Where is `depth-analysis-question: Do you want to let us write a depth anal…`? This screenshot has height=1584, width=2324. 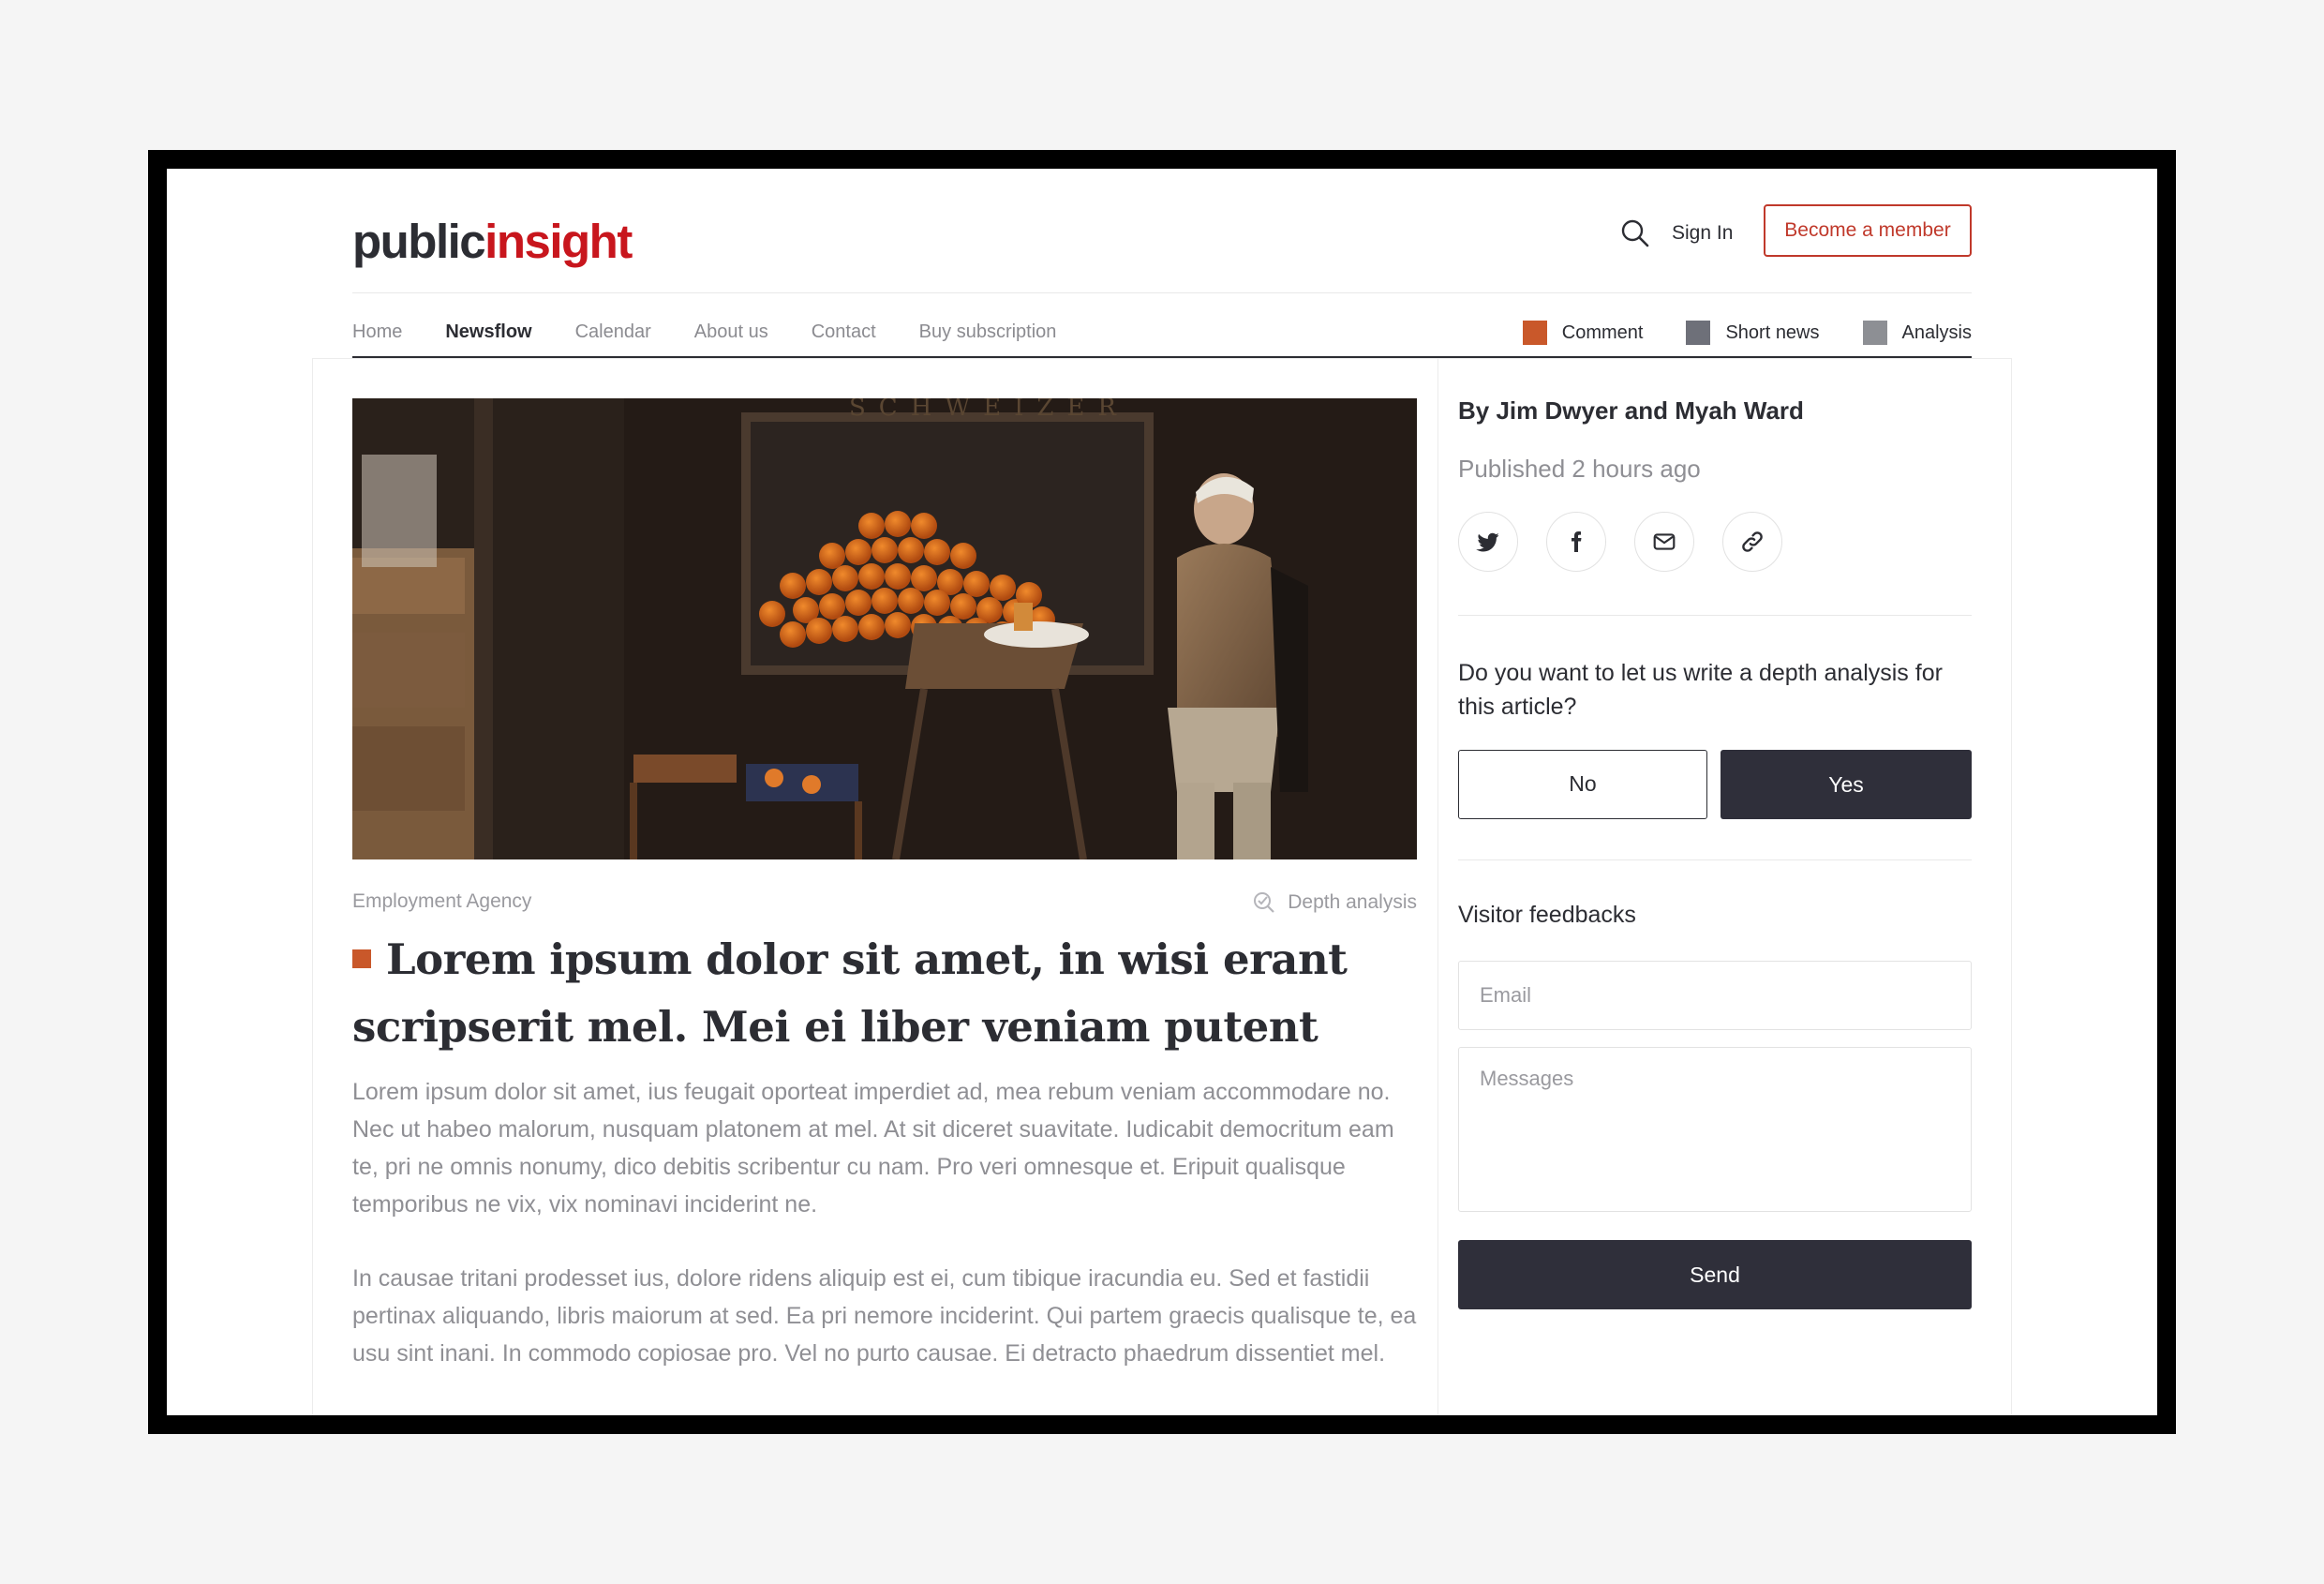
depth-analysis-question: Do you want to let us write a depth anal… is located at coordinates (1700, 690).